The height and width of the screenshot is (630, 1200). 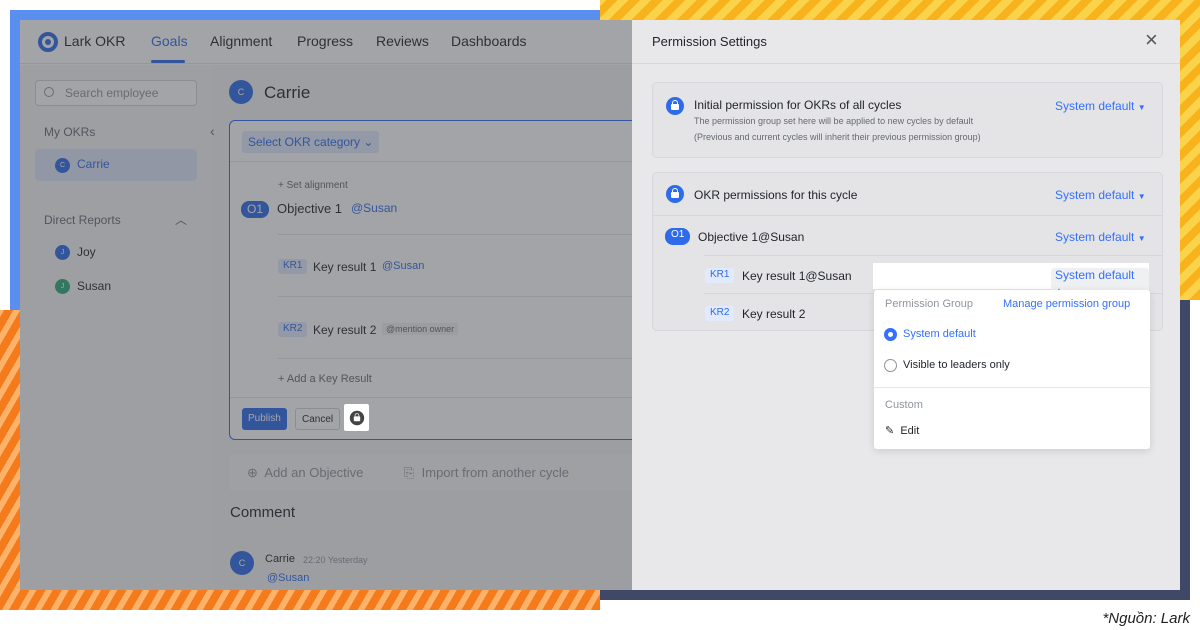 I want to click on radio-unselected, so click(x=890, y=365).